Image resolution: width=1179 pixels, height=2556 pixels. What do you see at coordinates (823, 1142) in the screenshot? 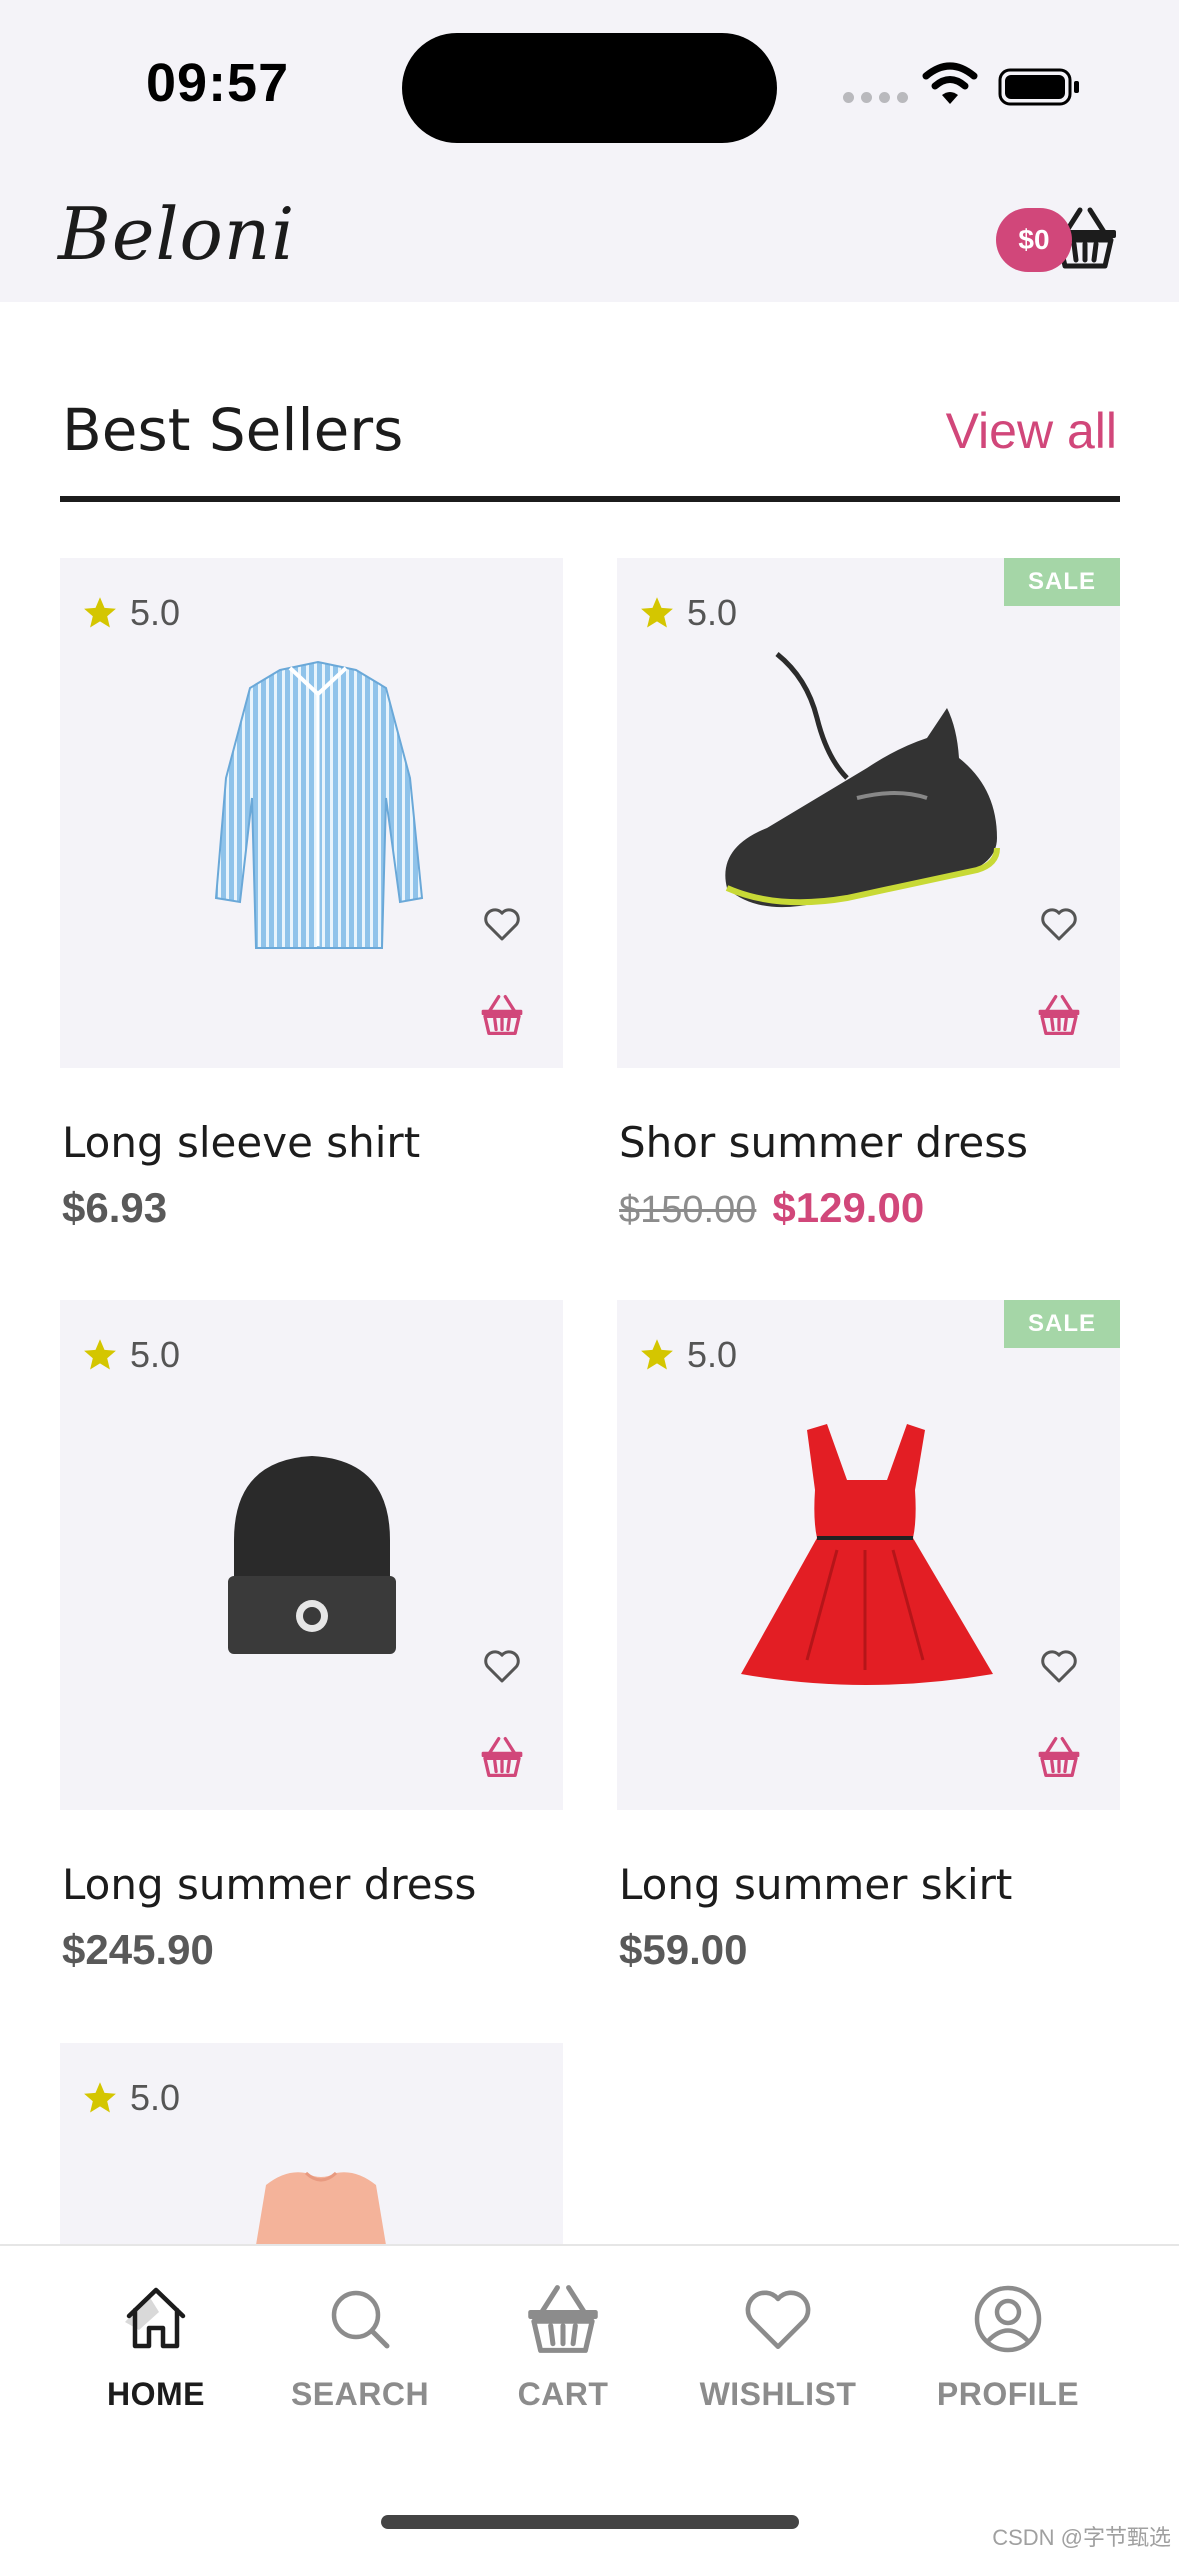
I see `product-name: Shor summer dress` at bounding box center [823, 1142].